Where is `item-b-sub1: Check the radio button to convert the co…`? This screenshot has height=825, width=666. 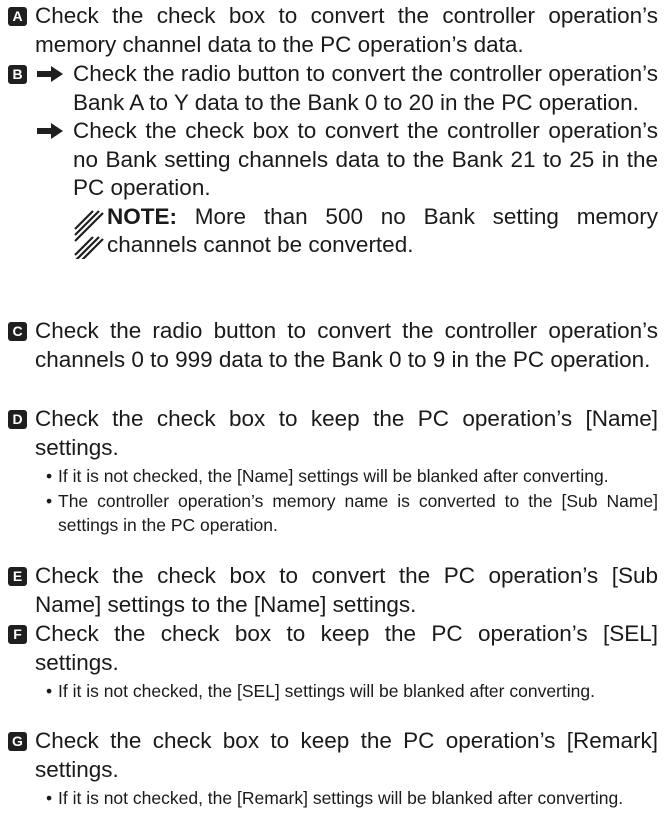
item-b-sub1: Check the radio button to convert the co… is located at coordinates (346, 88).